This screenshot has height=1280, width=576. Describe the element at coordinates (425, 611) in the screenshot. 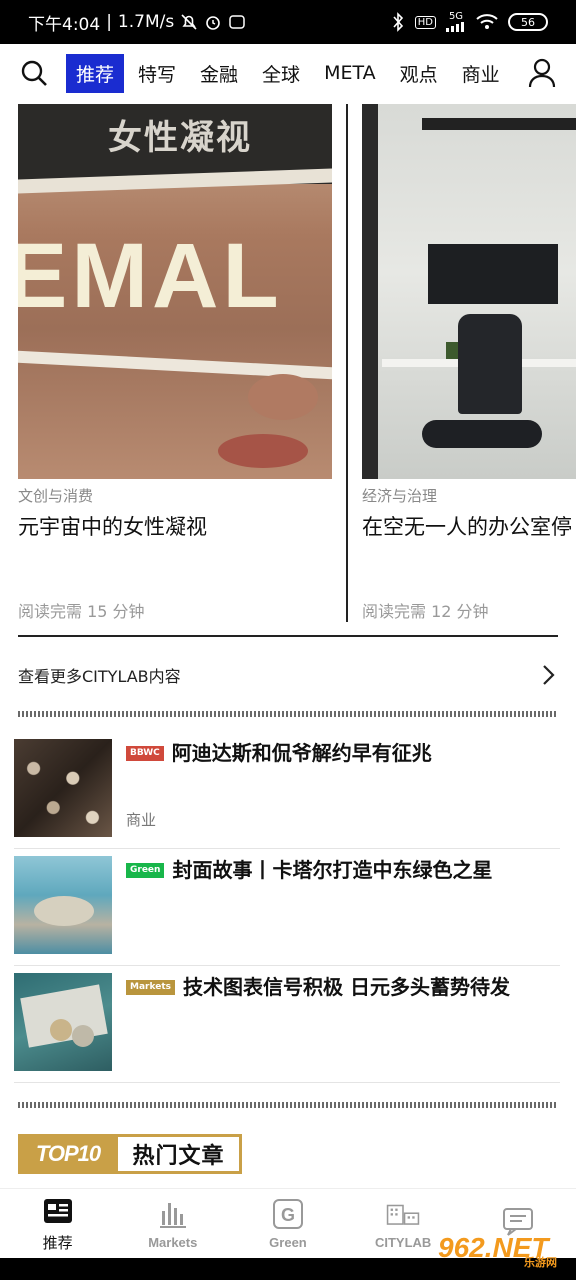

I see `card-read-time: 阅读完需 12 分钟` at that location.